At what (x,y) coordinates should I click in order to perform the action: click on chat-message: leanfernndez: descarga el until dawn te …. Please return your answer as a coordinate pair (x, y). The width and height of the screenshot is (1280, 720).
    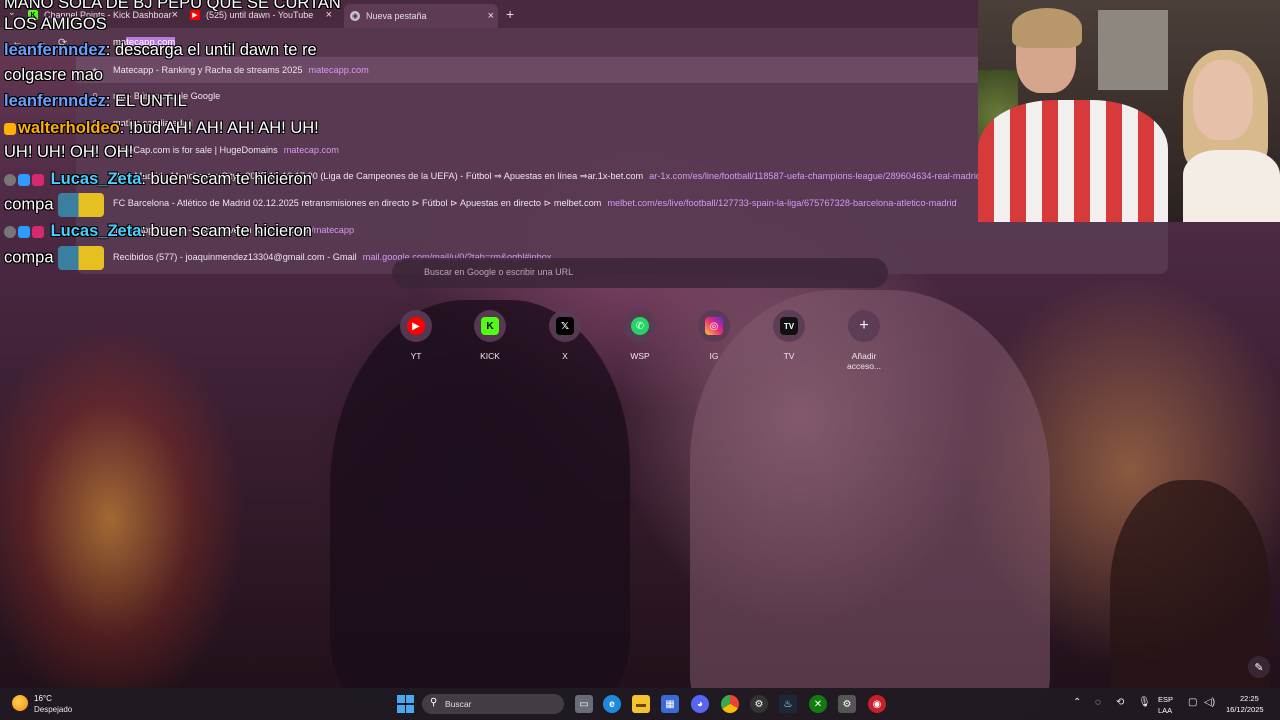
    Looking at the image, I should click on (160, 50).